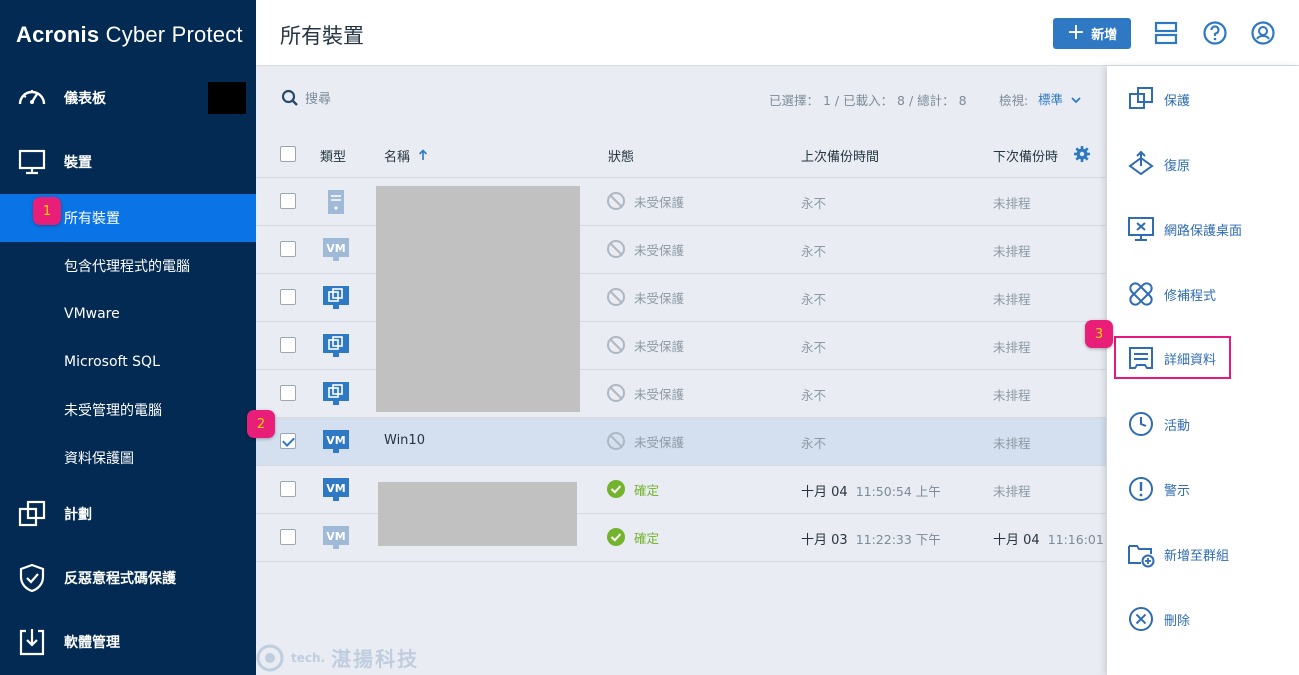 The height and width of the screenshot is (675, 1299). I want to click on search-input, so click(405, 99).